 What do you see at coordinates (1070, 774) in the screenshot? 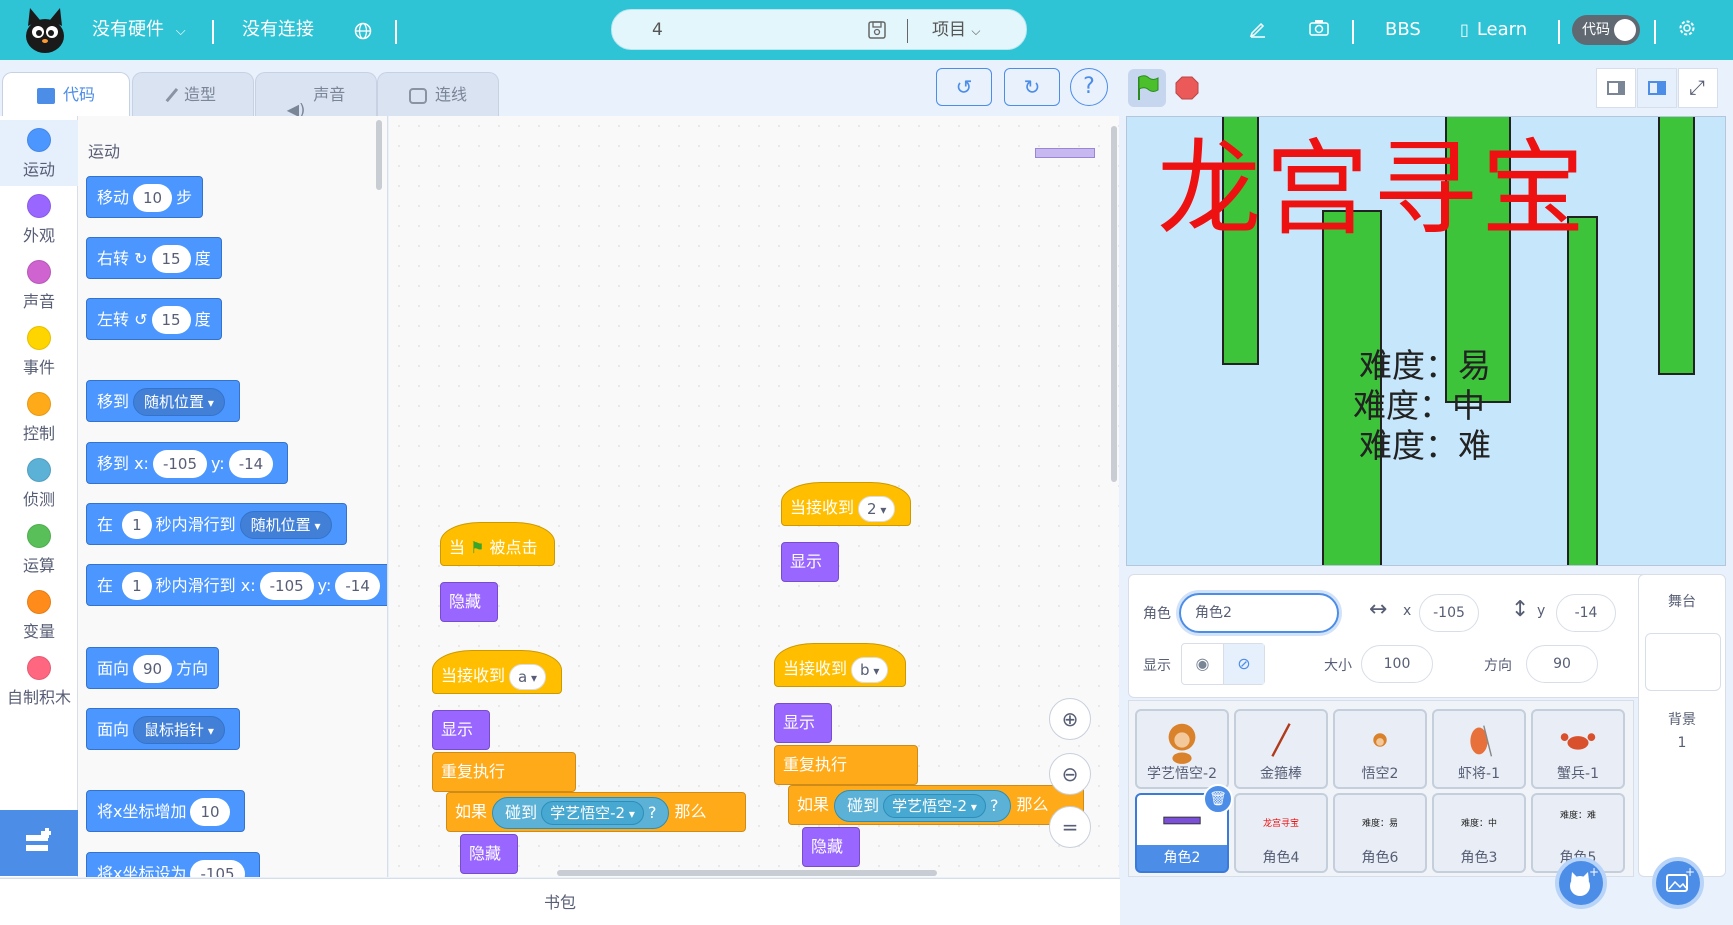
I see `zoom-out-button: ⊖` at bounding box center [1070, 774].